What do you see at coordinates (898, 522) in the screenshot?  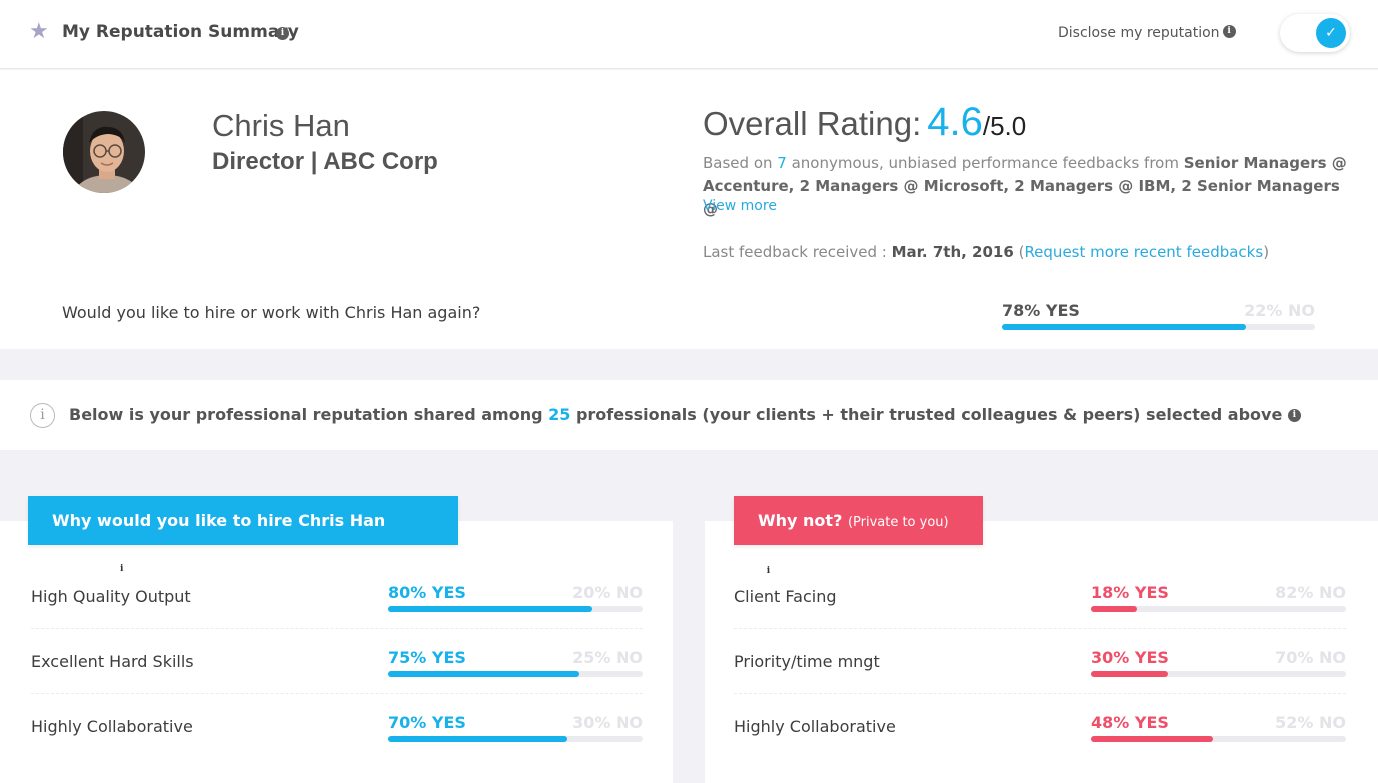 I see `why-not-title-note: (Private to you)` at bounding box center [898, 522].